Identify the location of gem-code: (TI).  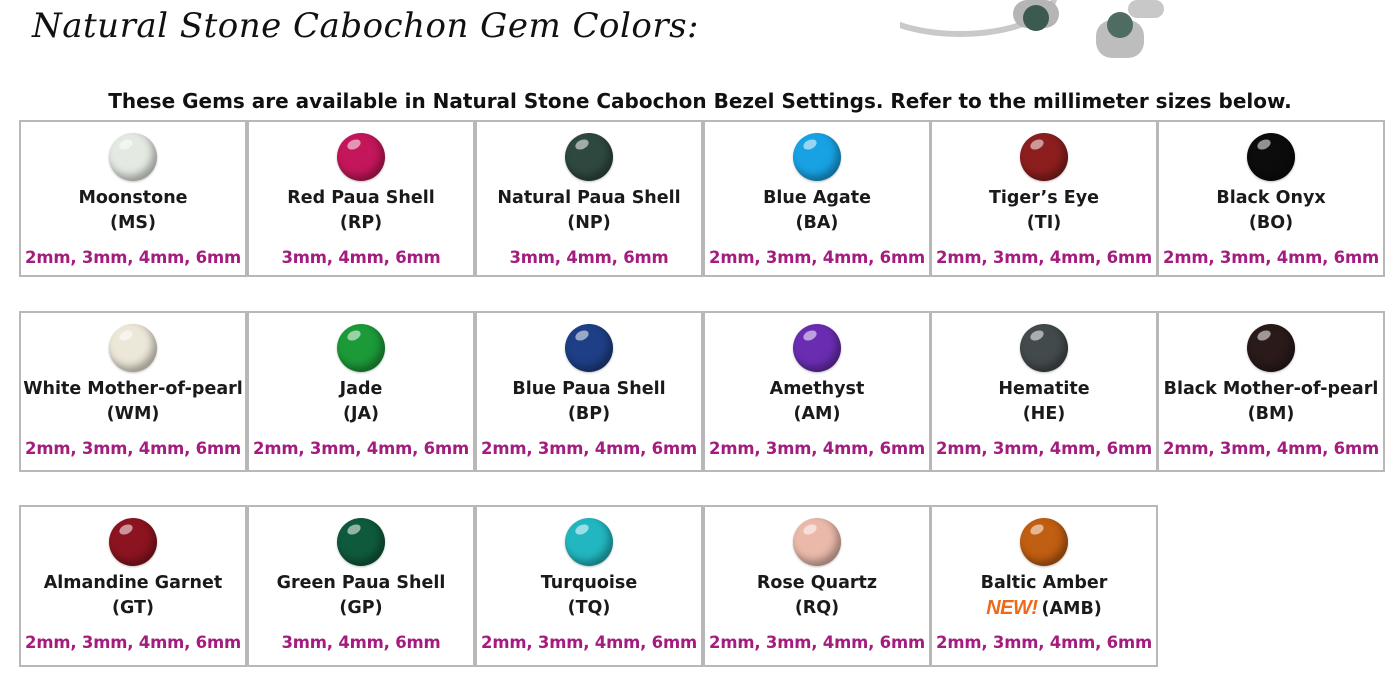
(1044, 223).